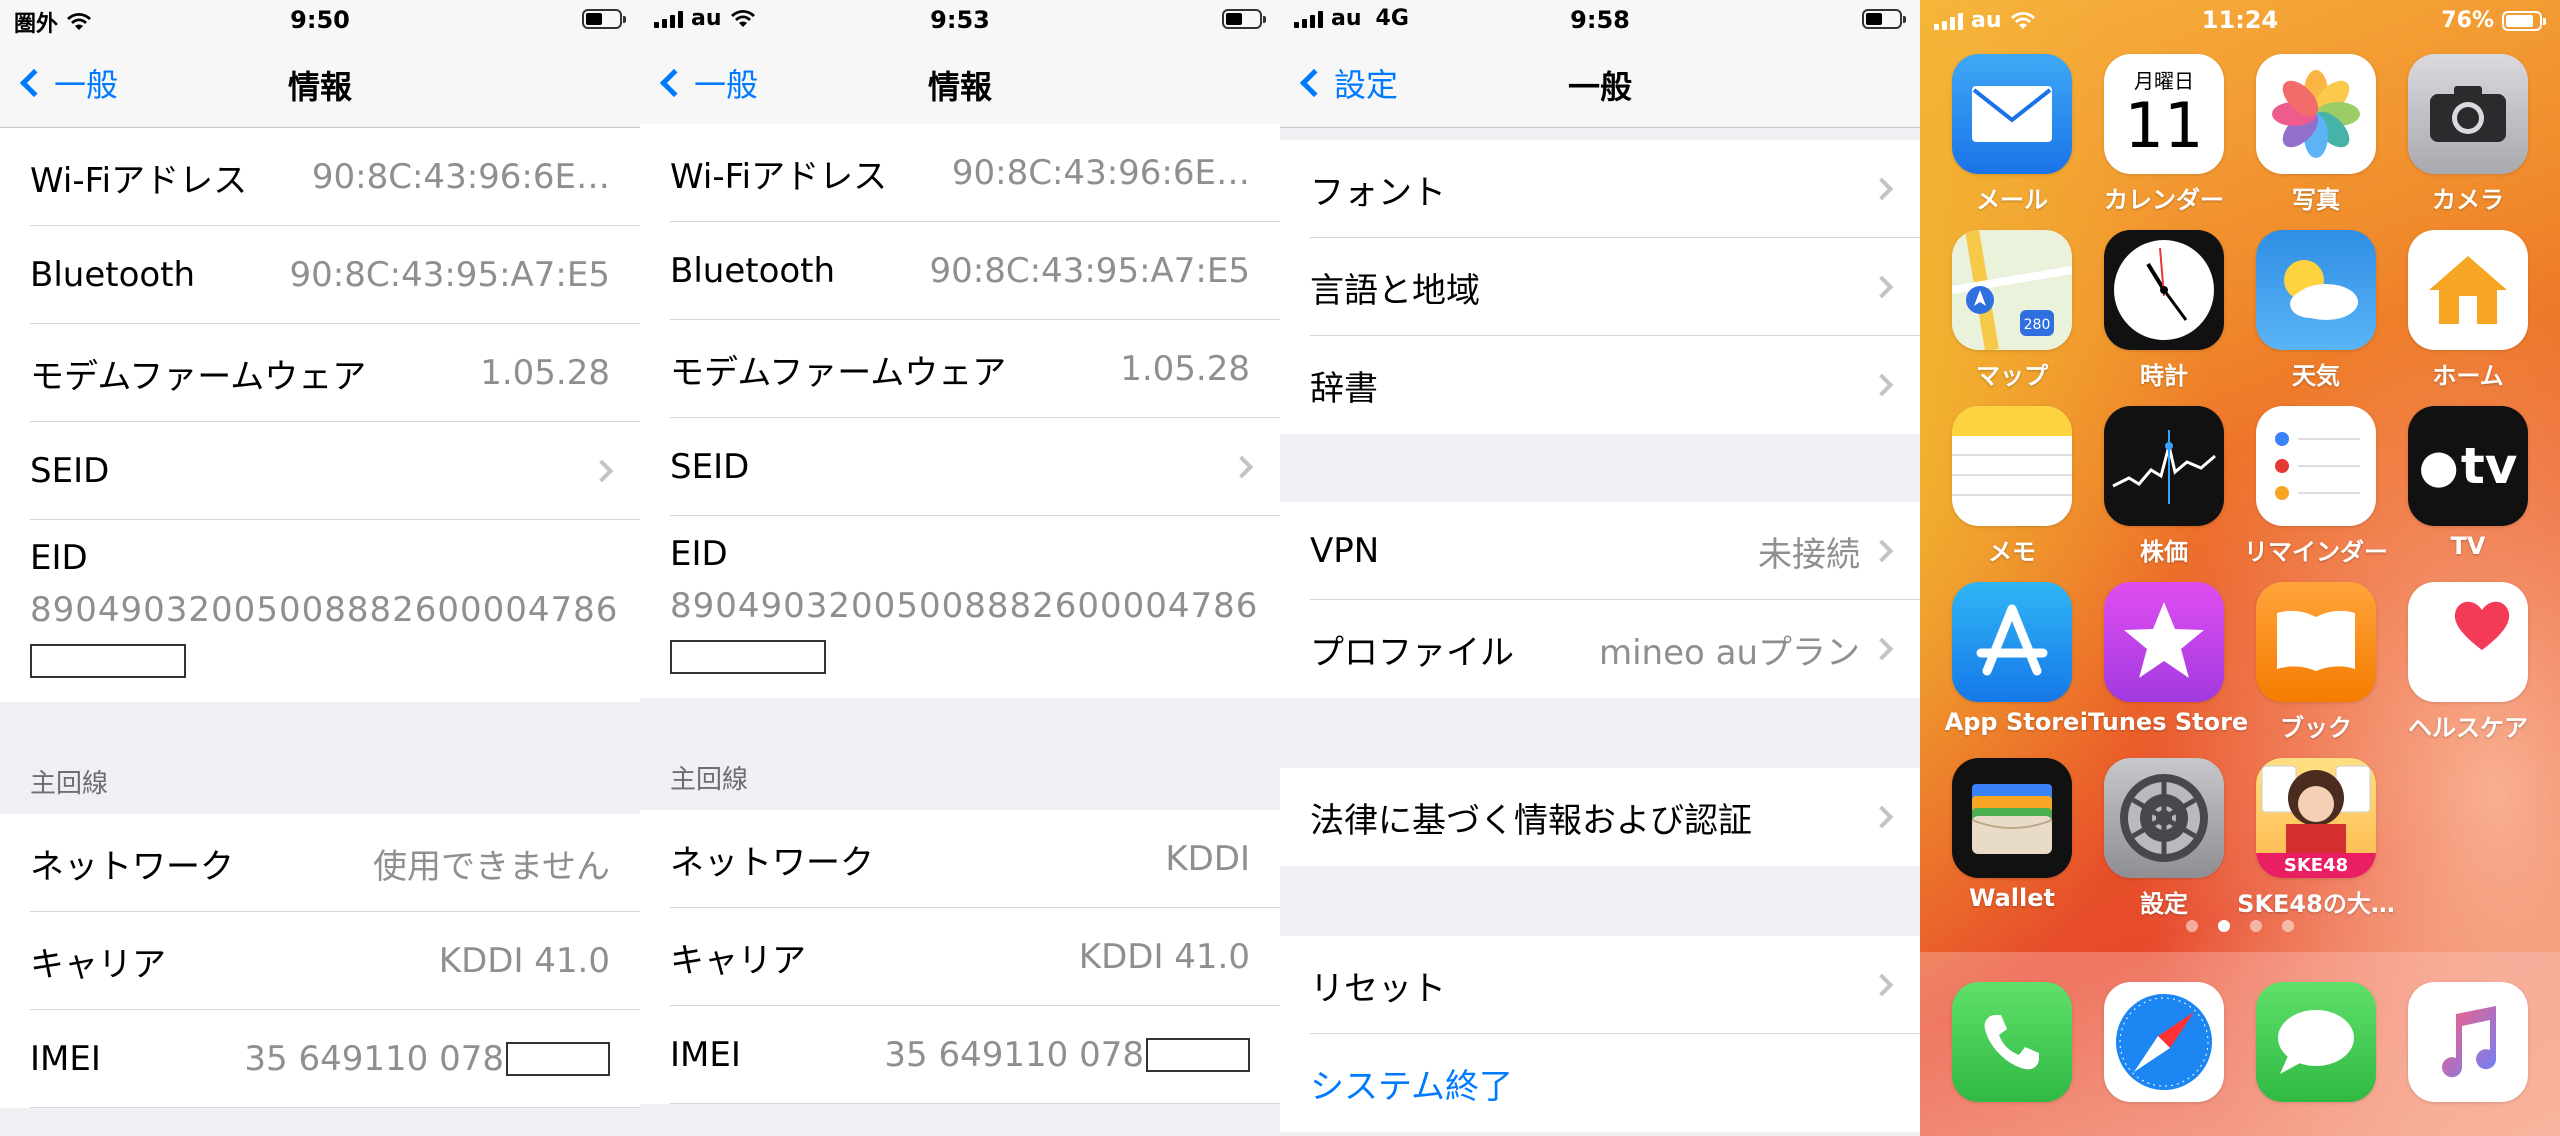 Image resolution: width=2560 pixels, height=1136 pixels. Describe the element at coordinates (2012, 818) in the screenshot. I see `wallet-icon` at that location.